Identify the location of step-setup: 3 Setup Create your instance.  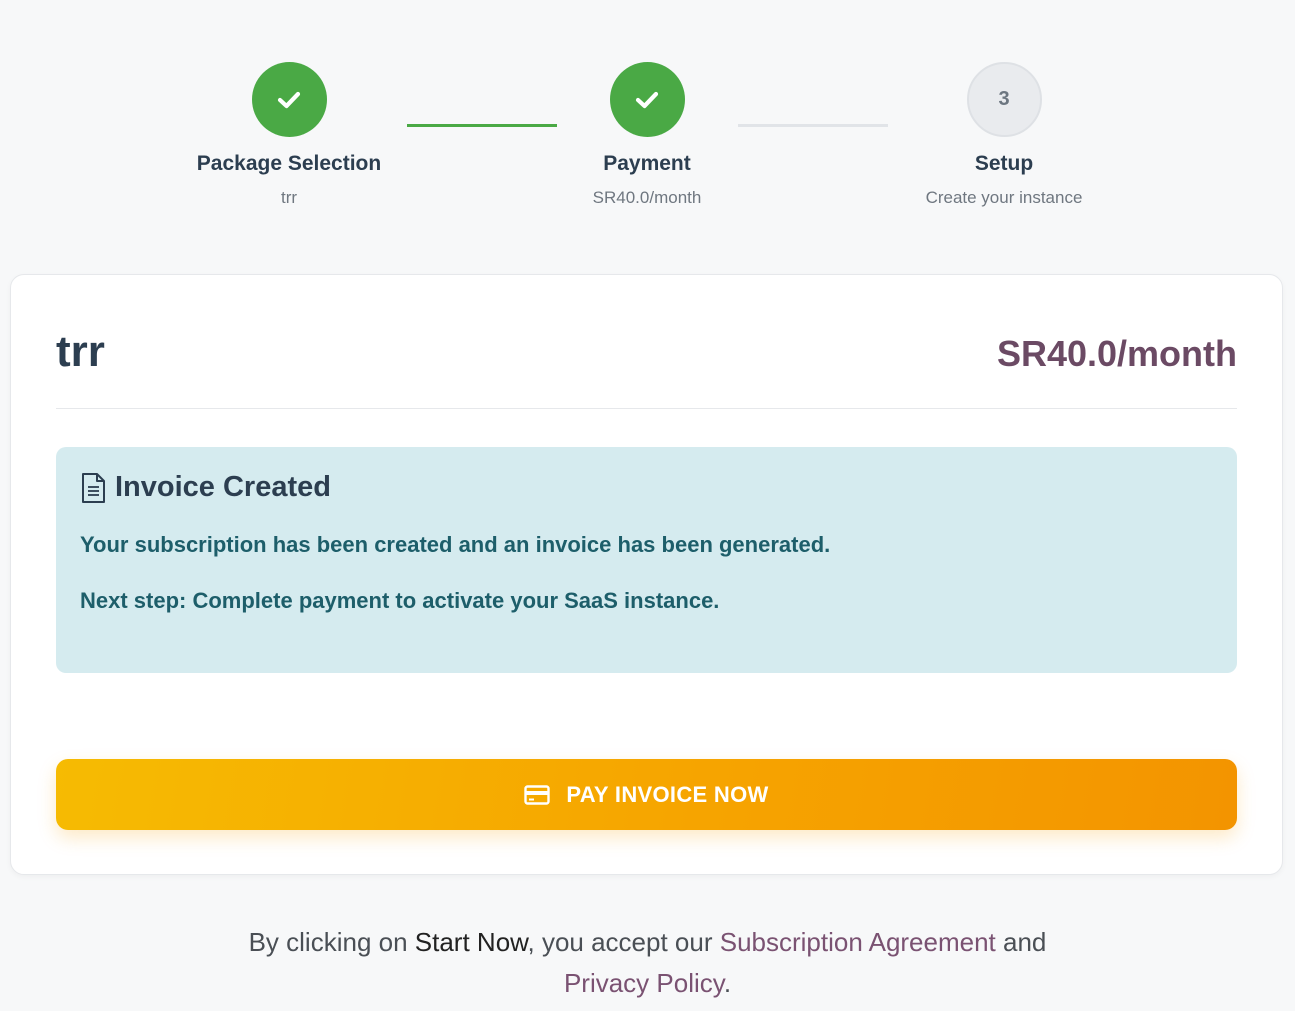
(1004, 135).